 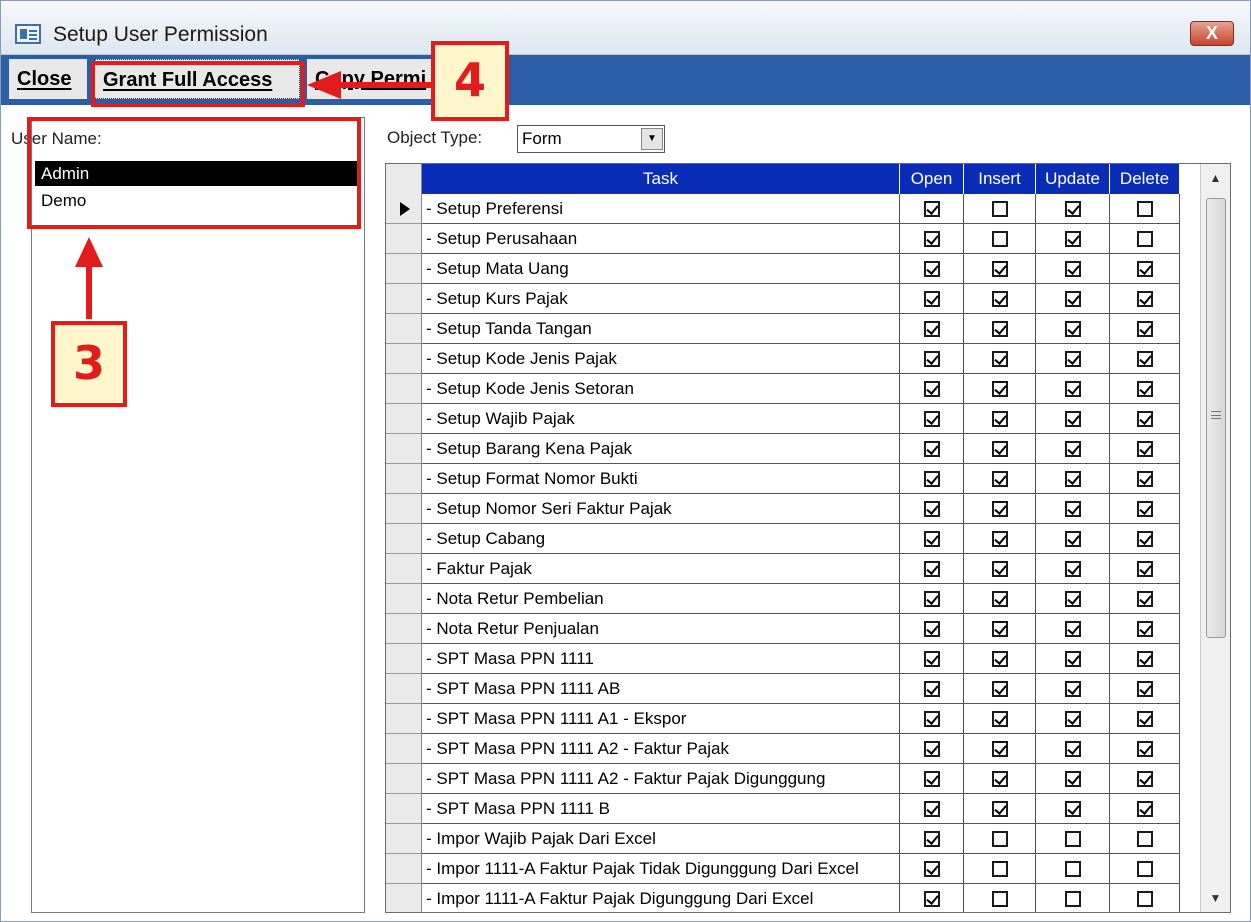 I want to click on scroll-up-icon: ▲, so click(x=1215, y=178).